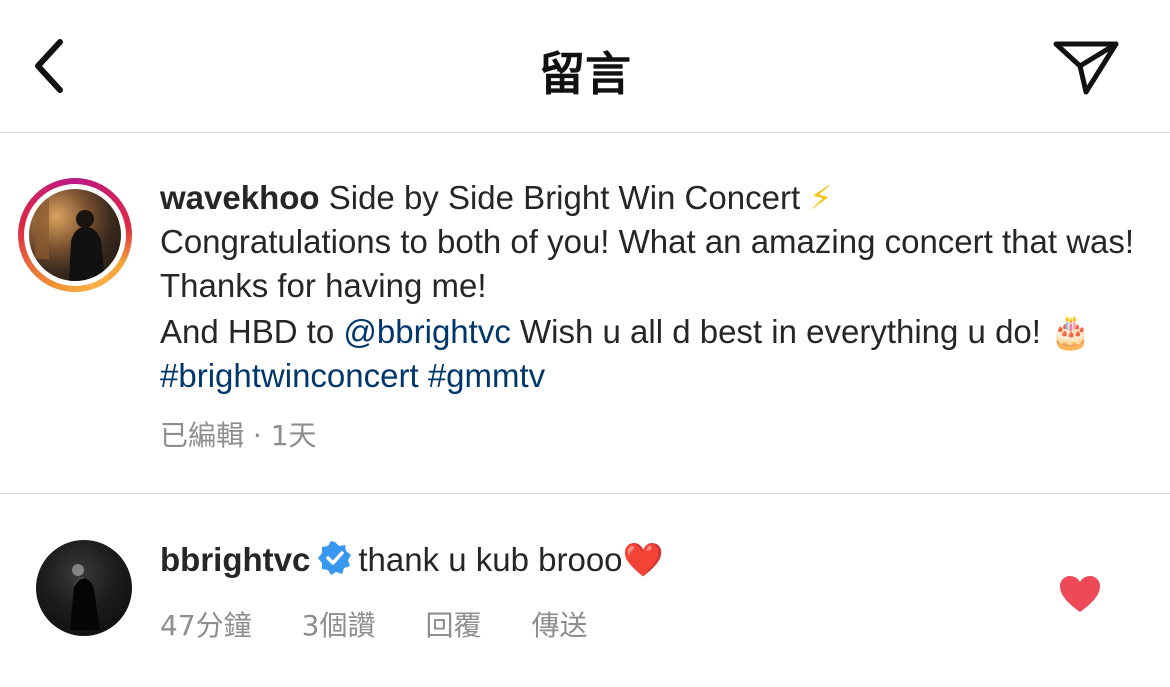 The width and height of the screenshot is (1170, 687). I want to click on mention-link: @bbrightvc, so click(426, 331).